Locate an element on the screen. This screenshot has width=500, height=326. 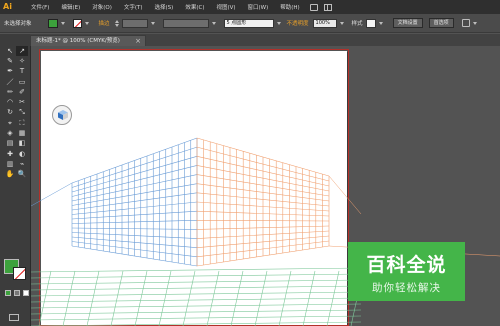
tool-7-icon: ▭ is located at coordinates (22, 82).